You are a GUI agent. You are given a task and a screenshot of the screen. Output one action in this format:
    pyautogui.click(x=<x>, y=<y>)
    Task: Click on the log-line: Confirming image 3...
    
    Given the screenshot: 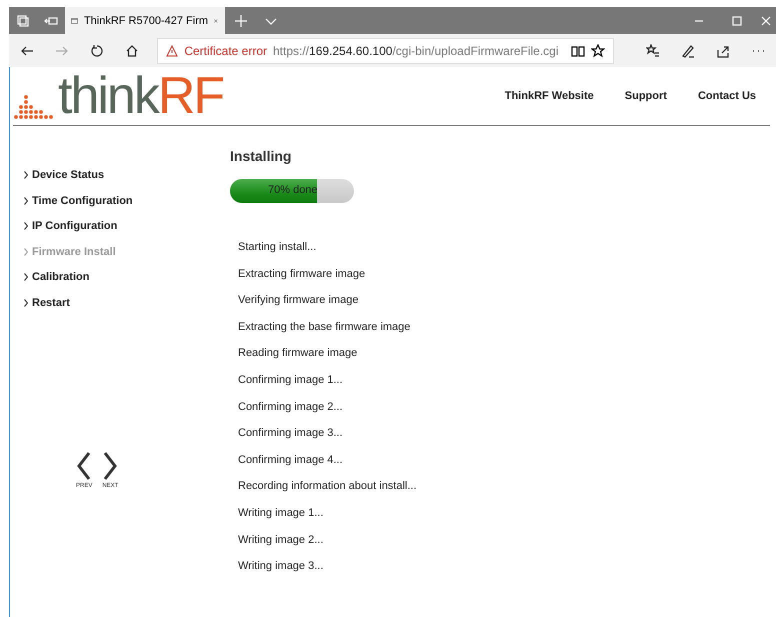 What is the action you would take?
    pyautogui.click(x=291, y=434)
    